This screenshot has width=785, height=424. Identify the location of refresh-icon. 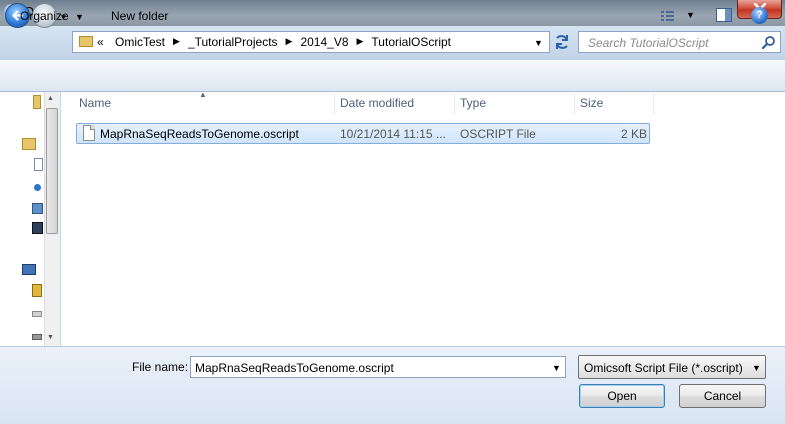
(562, 42).